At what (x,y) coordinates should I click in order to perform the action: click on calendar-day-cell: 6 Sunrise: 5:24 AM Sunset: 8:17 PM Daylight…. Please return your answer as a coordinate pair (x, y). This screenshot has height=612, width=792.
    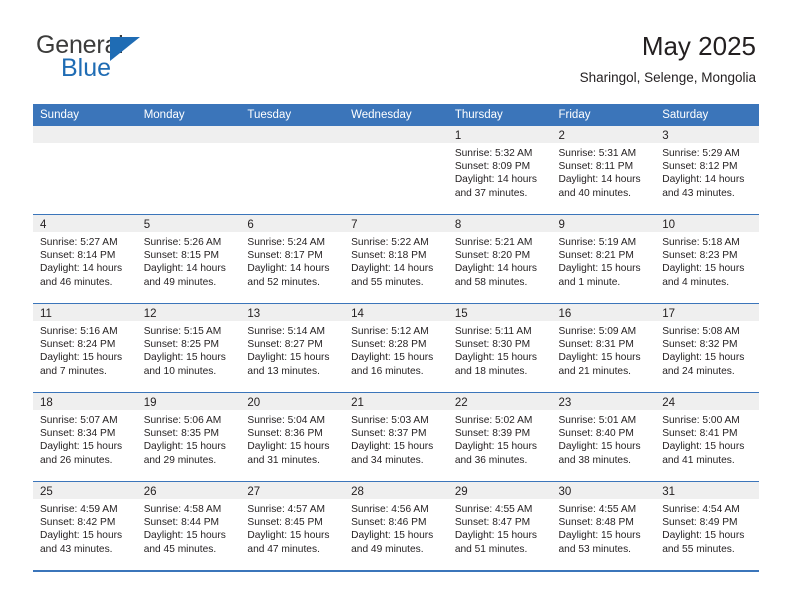
    Looking at the image, I should click on (292, 259).